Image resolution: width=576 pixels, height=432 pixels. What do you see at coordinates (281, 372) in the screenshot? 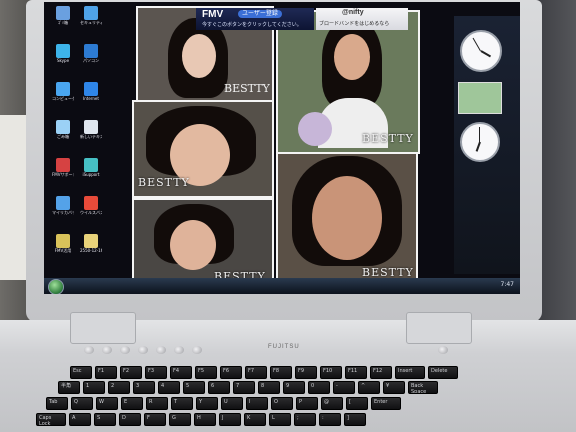
I see `keyboard-key: F8` at bounding box center [281, 372].